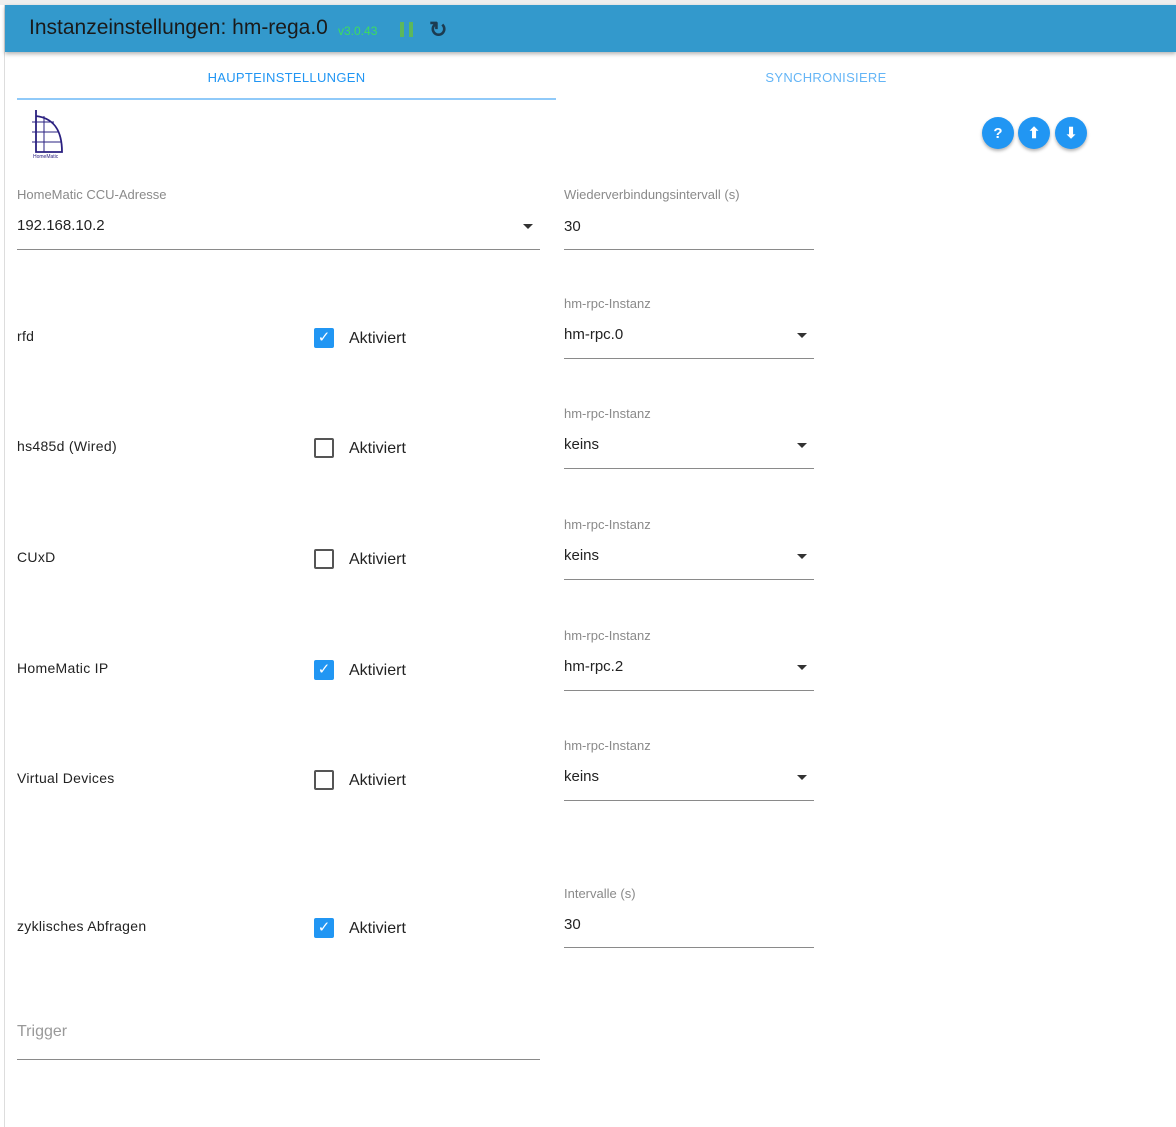 The width and height of the screenshot is (1176, 1127). I want to click on rpc-instance-value: hm-rpc.2, so click(594, 666).